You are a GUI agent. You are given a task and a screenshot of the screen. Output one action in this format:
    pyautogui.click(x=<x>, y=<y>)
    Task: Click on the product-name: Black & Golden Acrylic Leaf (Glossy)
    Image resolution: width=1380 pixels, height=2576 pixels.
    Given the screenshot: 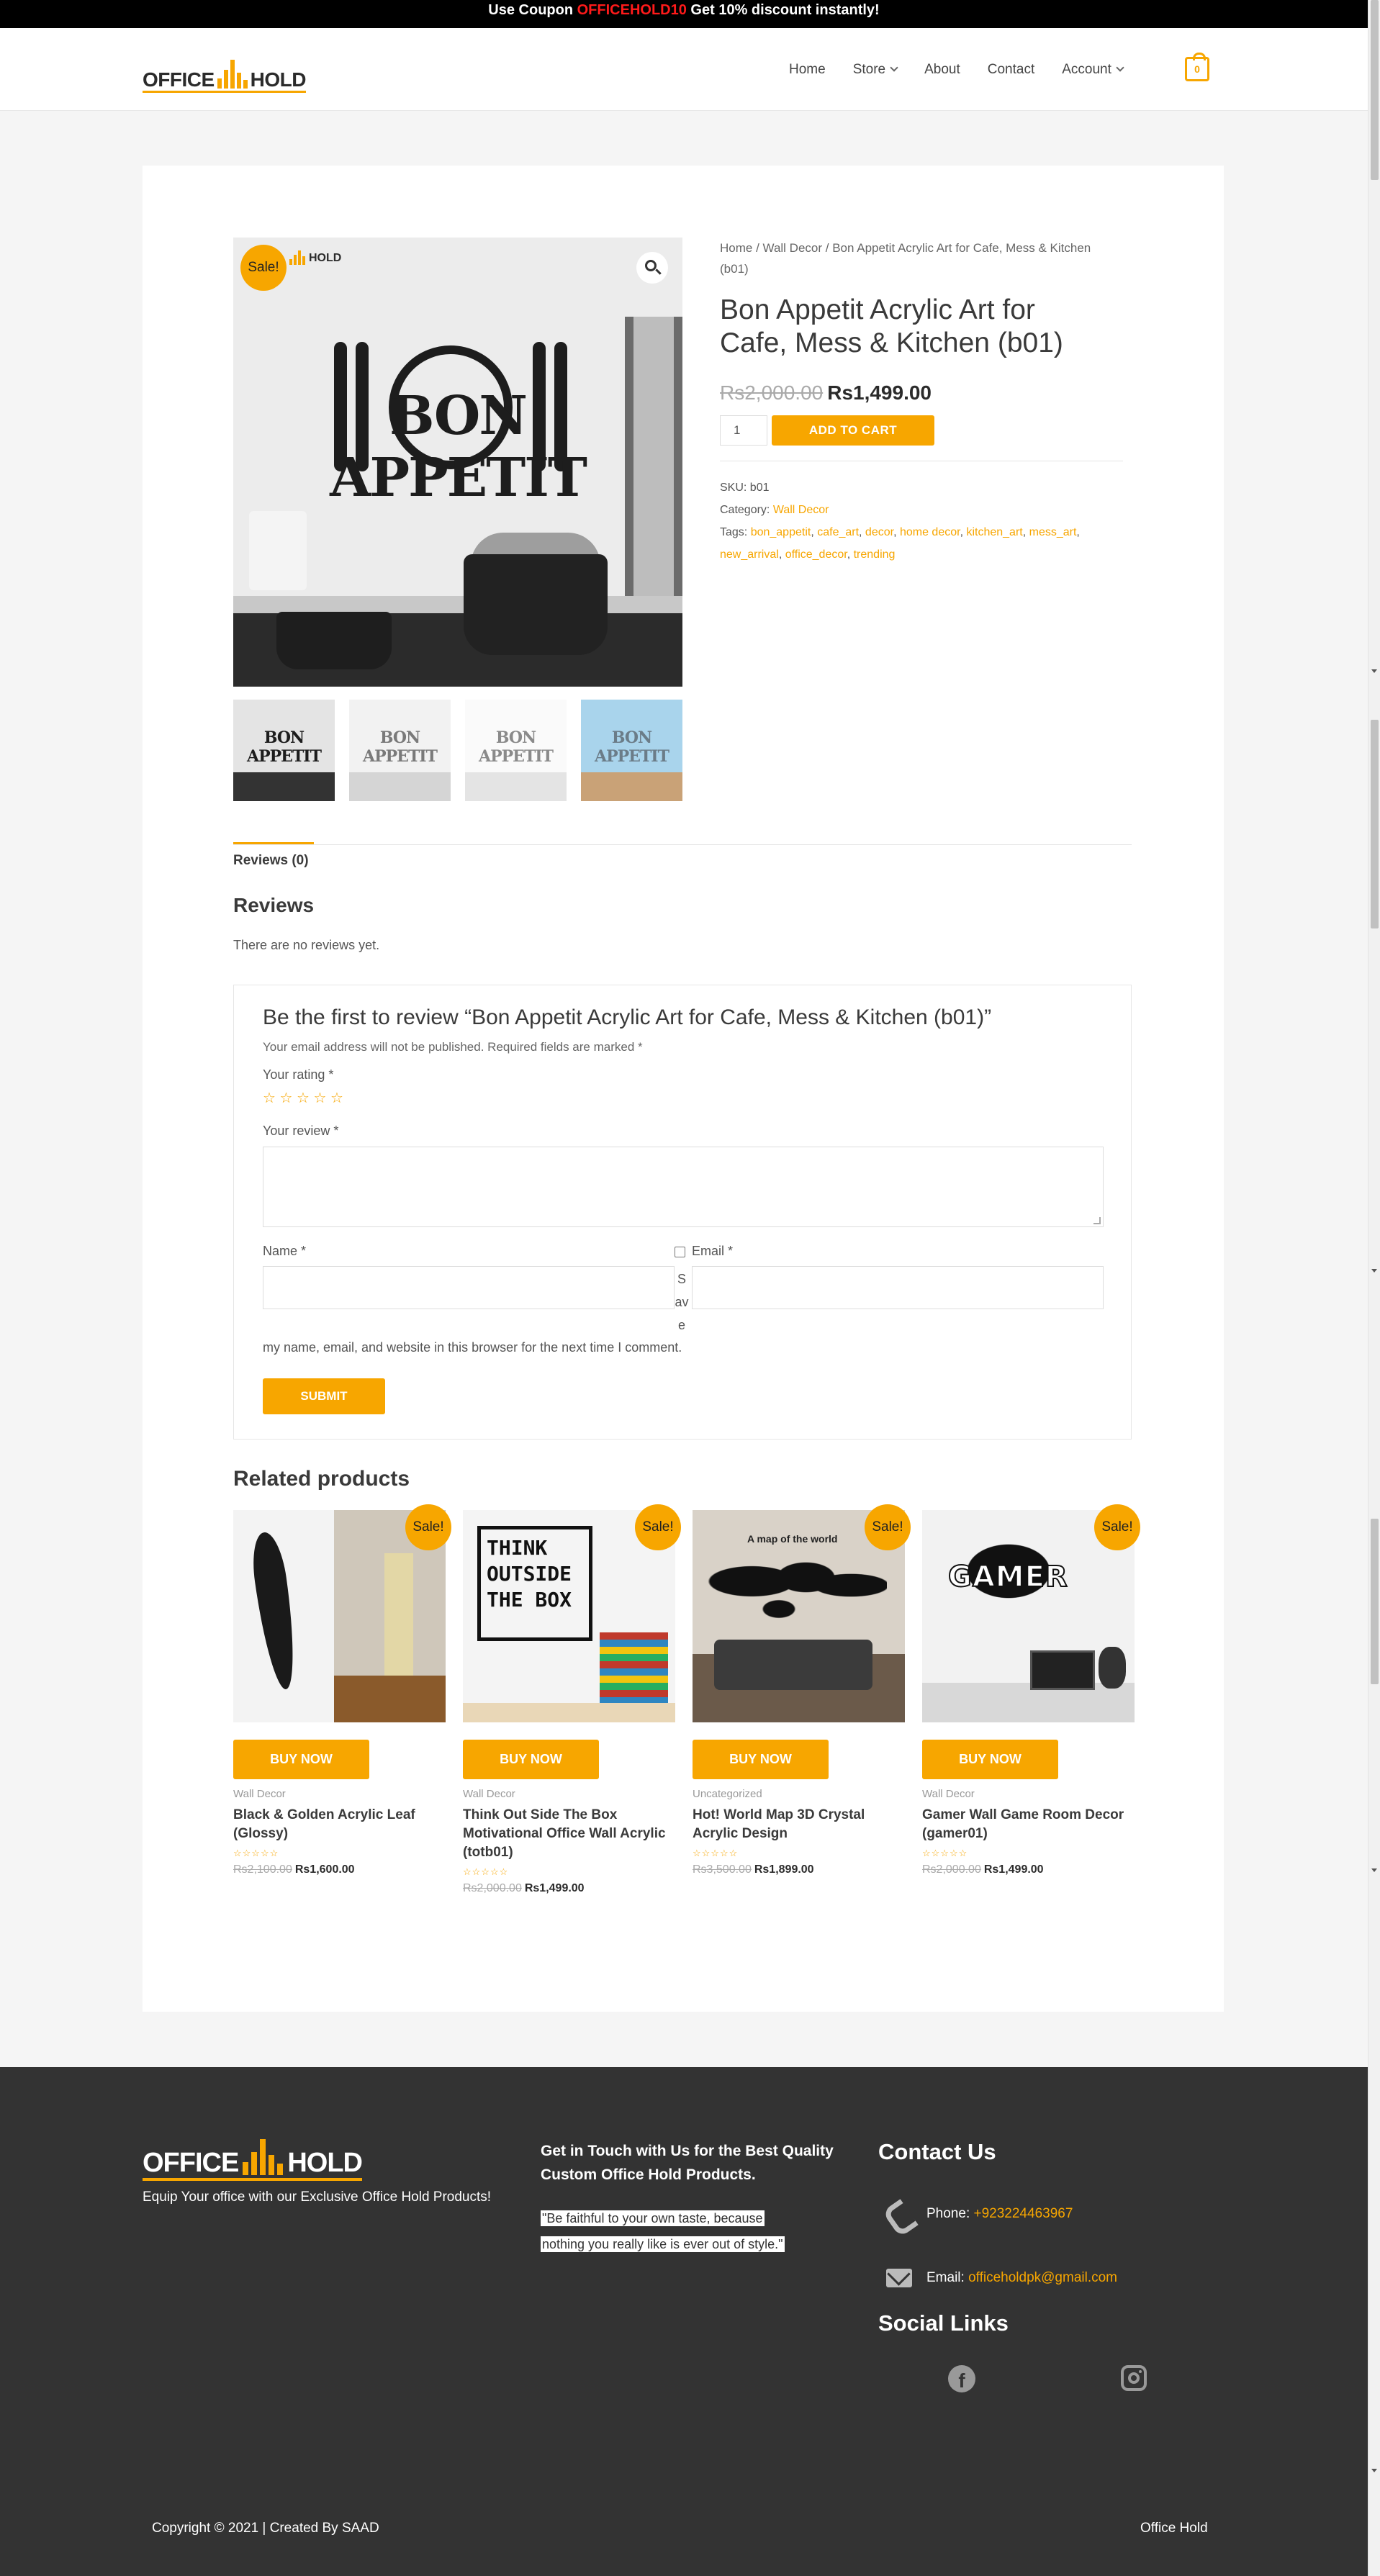 What is the action you would take?
    pyautogui.click(x=339, y=1824)
    